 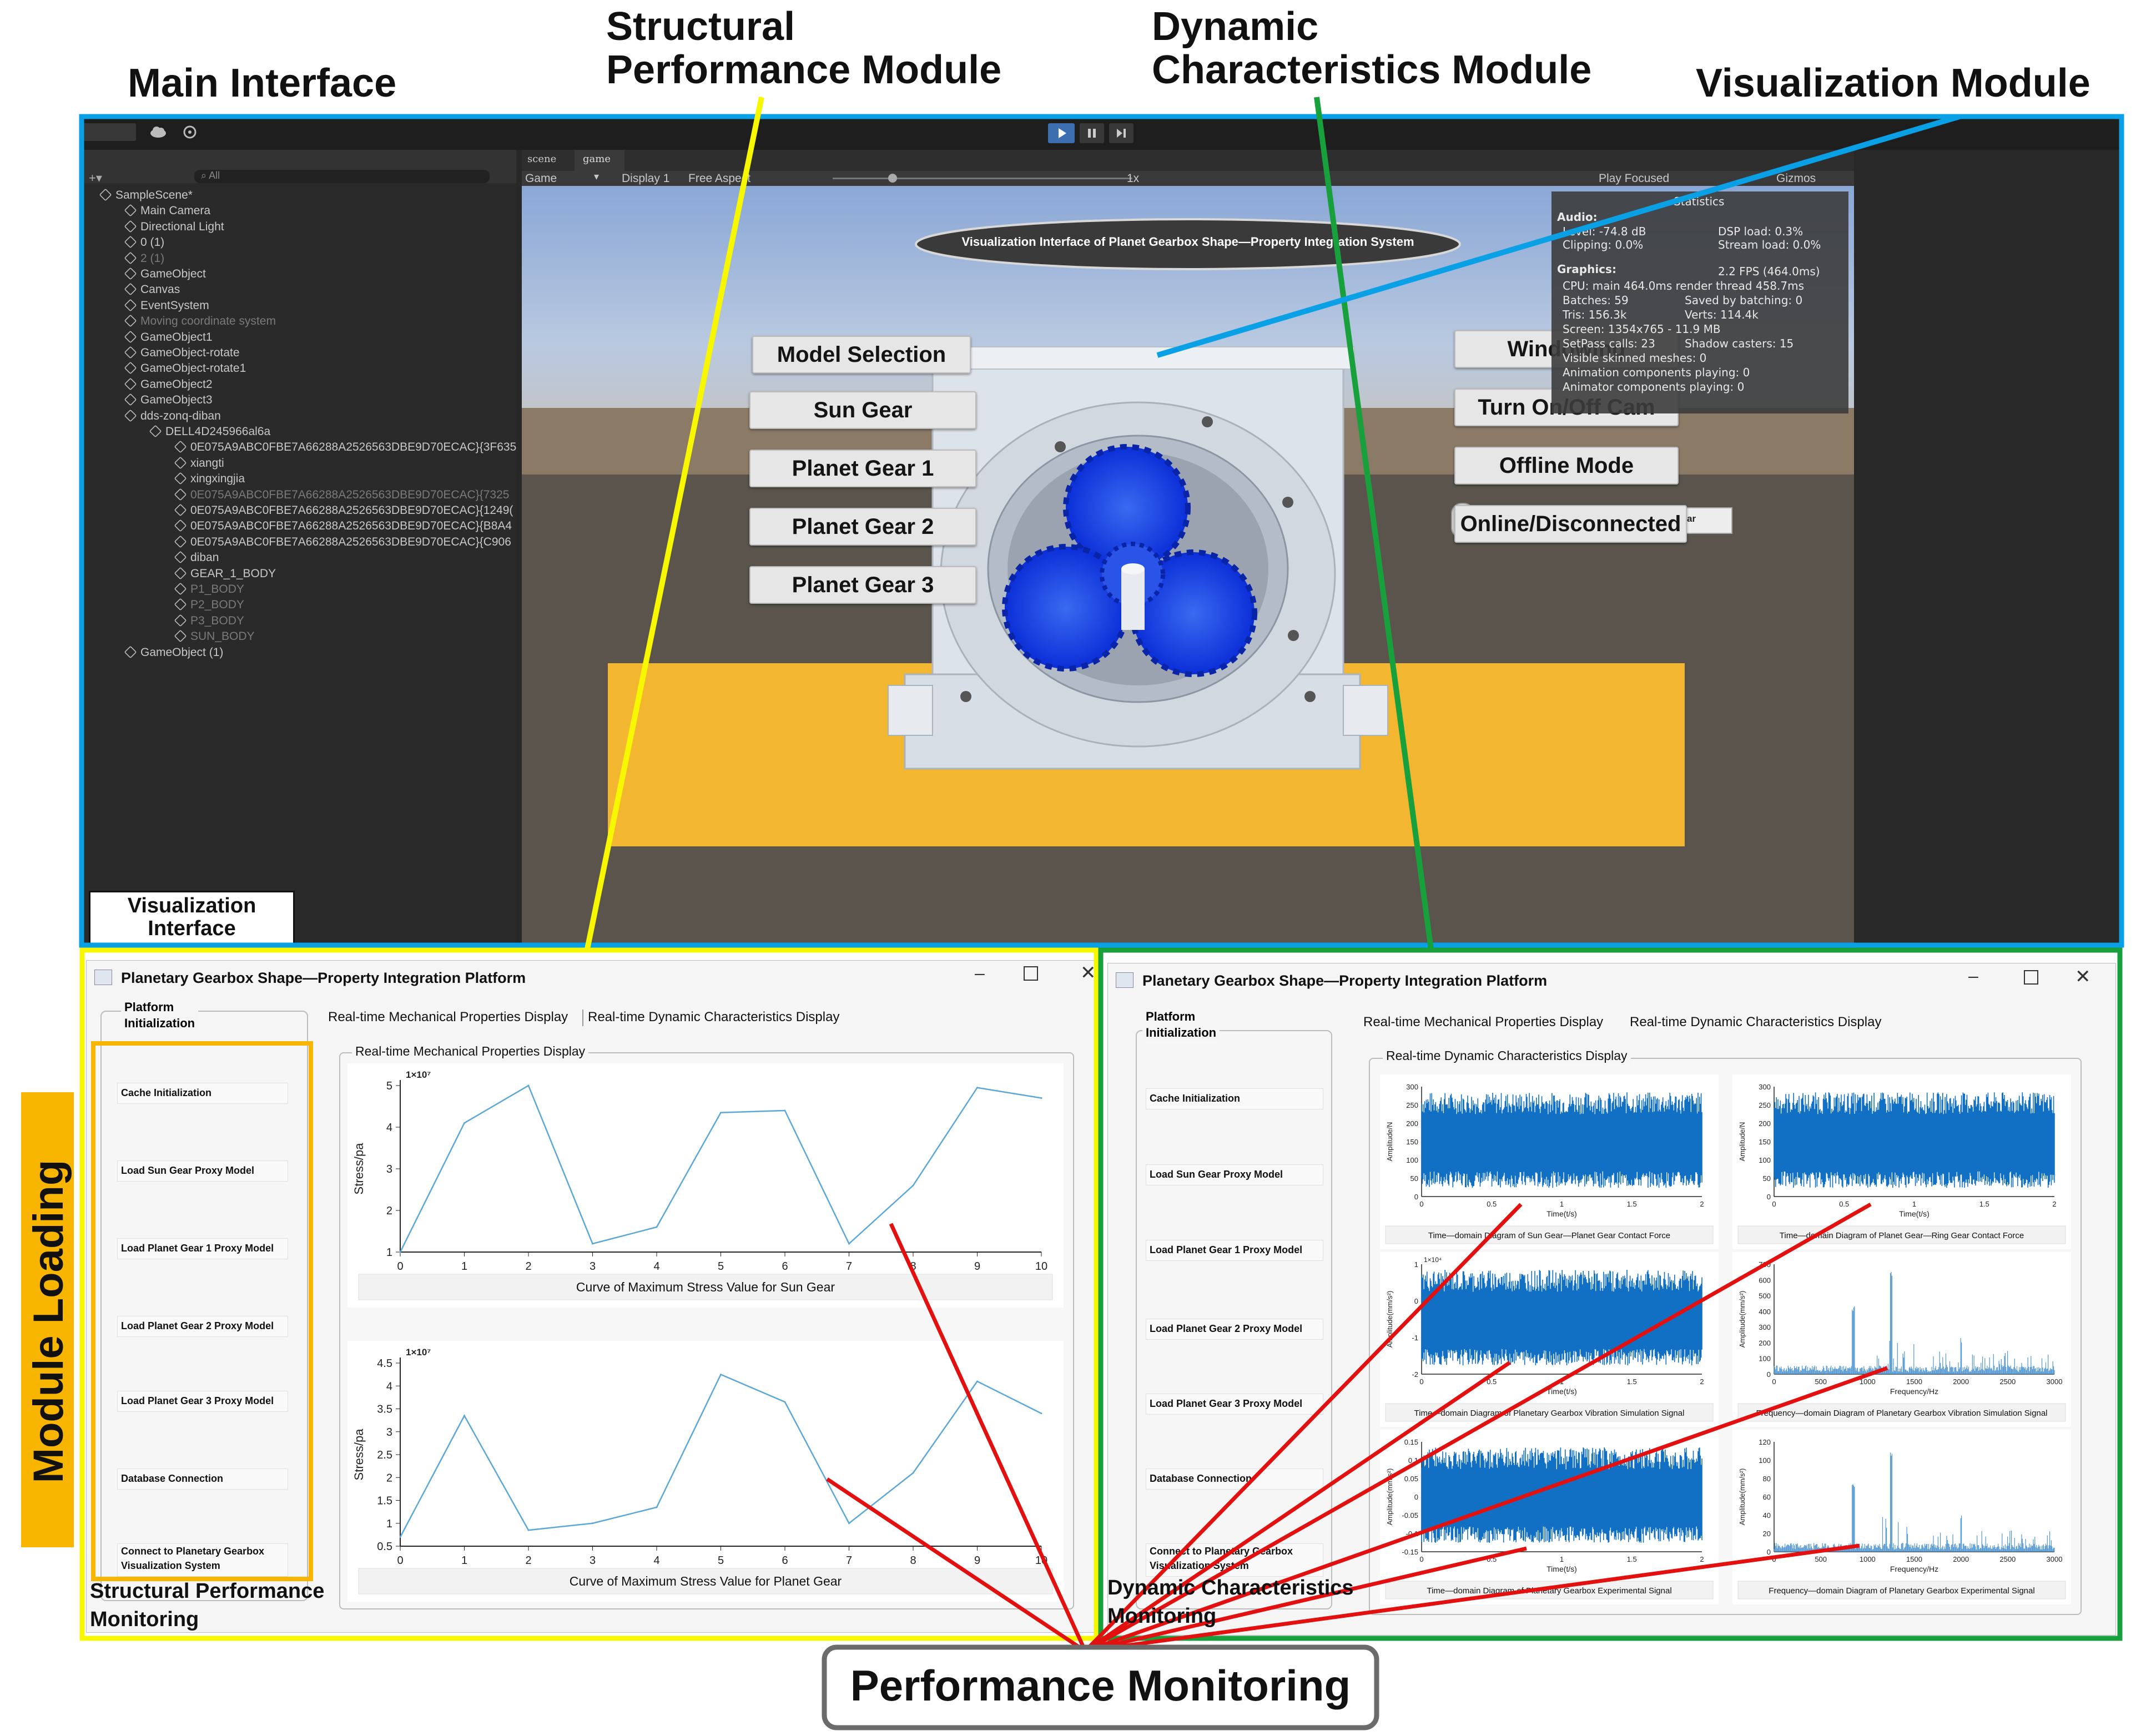 What do you see at coordinates (172, 417) in the screenshot?
I see `hierarchy-item: dds-zonq-diban` at bounding box center [172, 417].